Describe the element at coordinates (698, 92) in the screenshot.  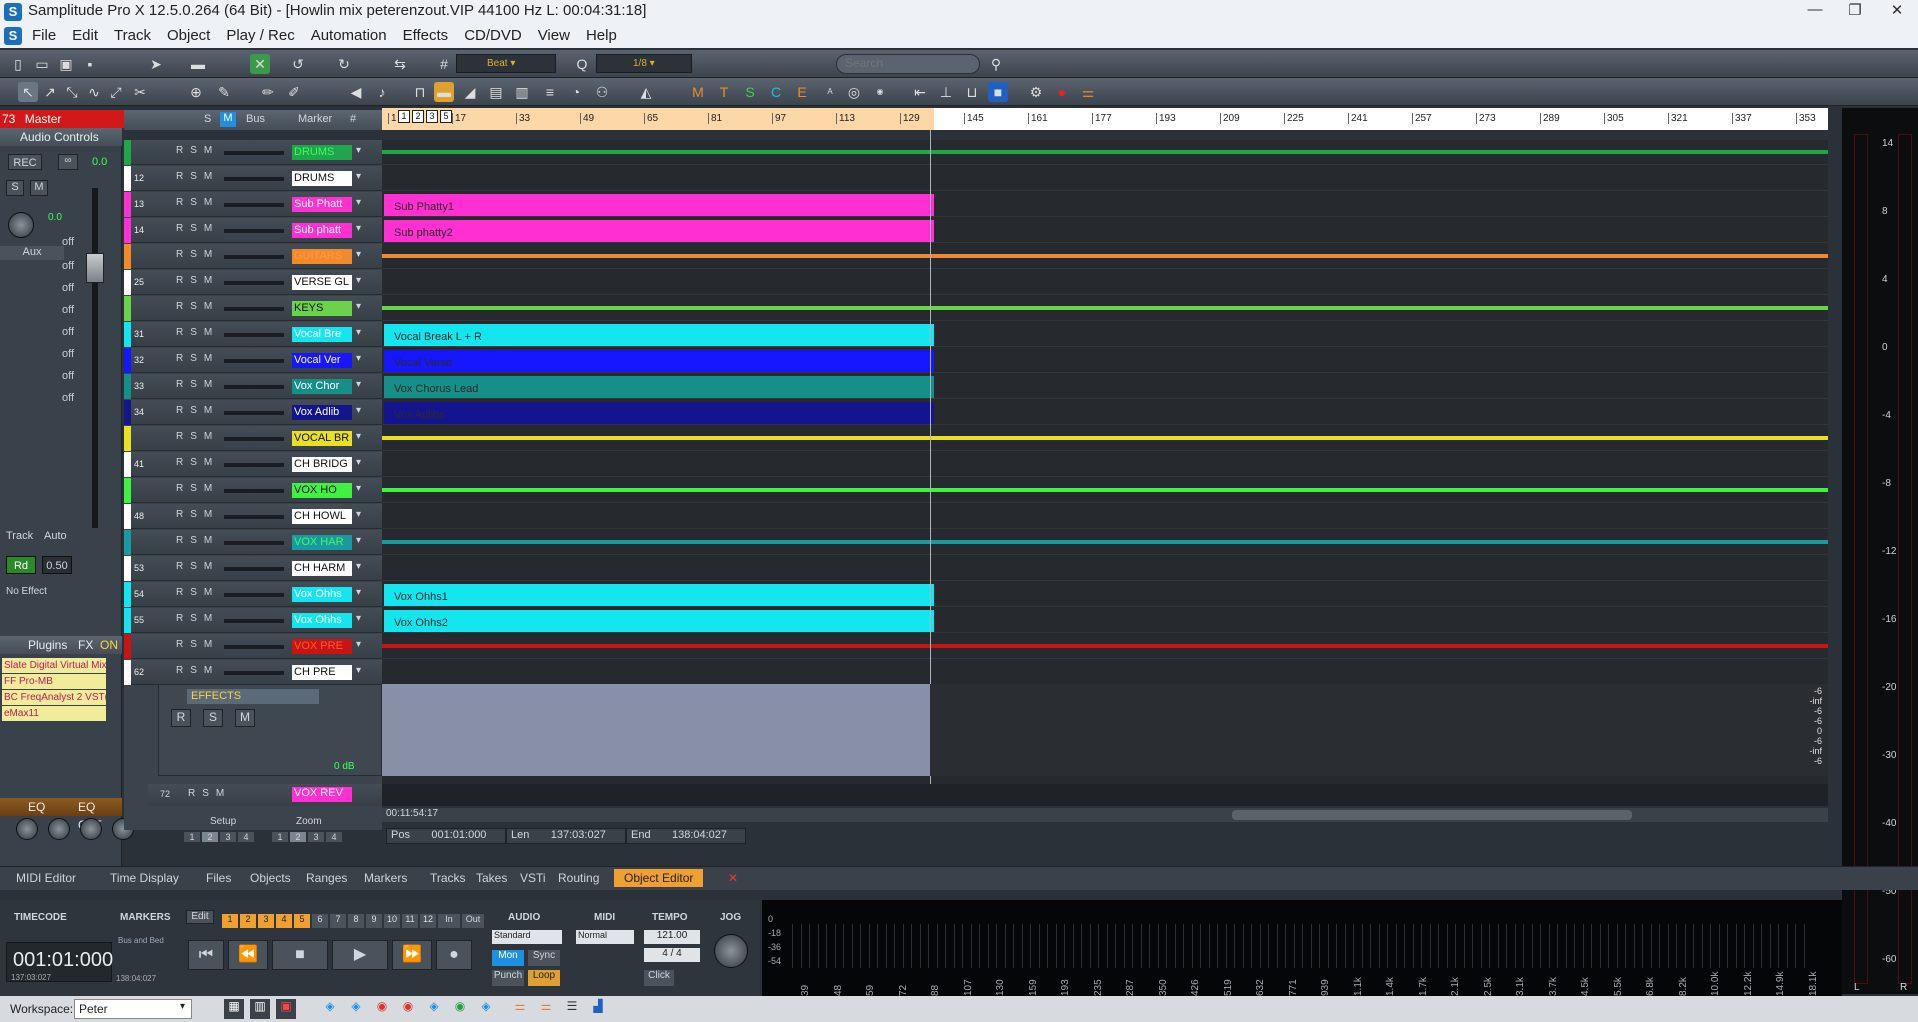
I see `marker-m-icon: M` at that location.